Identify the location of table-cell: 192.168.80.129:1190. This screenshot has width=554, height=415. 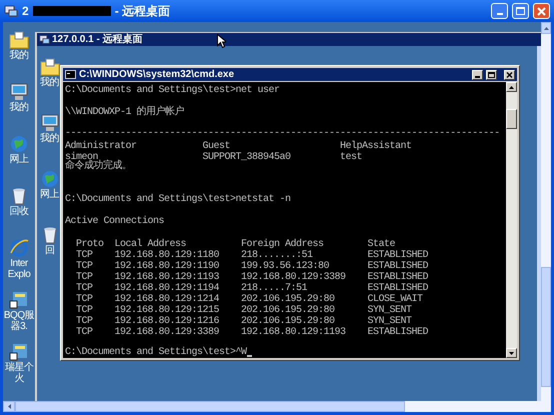
(167, 266).